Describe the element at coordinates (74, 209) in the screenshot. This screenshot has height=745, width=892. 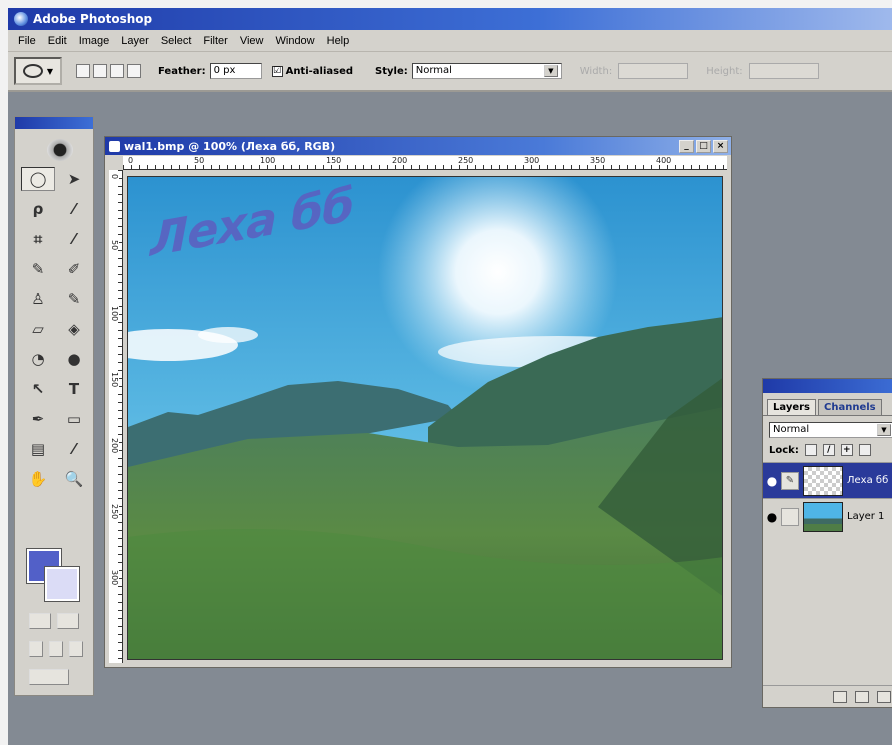
I see `magic-wand-tool-icon: ⁄` at that location.